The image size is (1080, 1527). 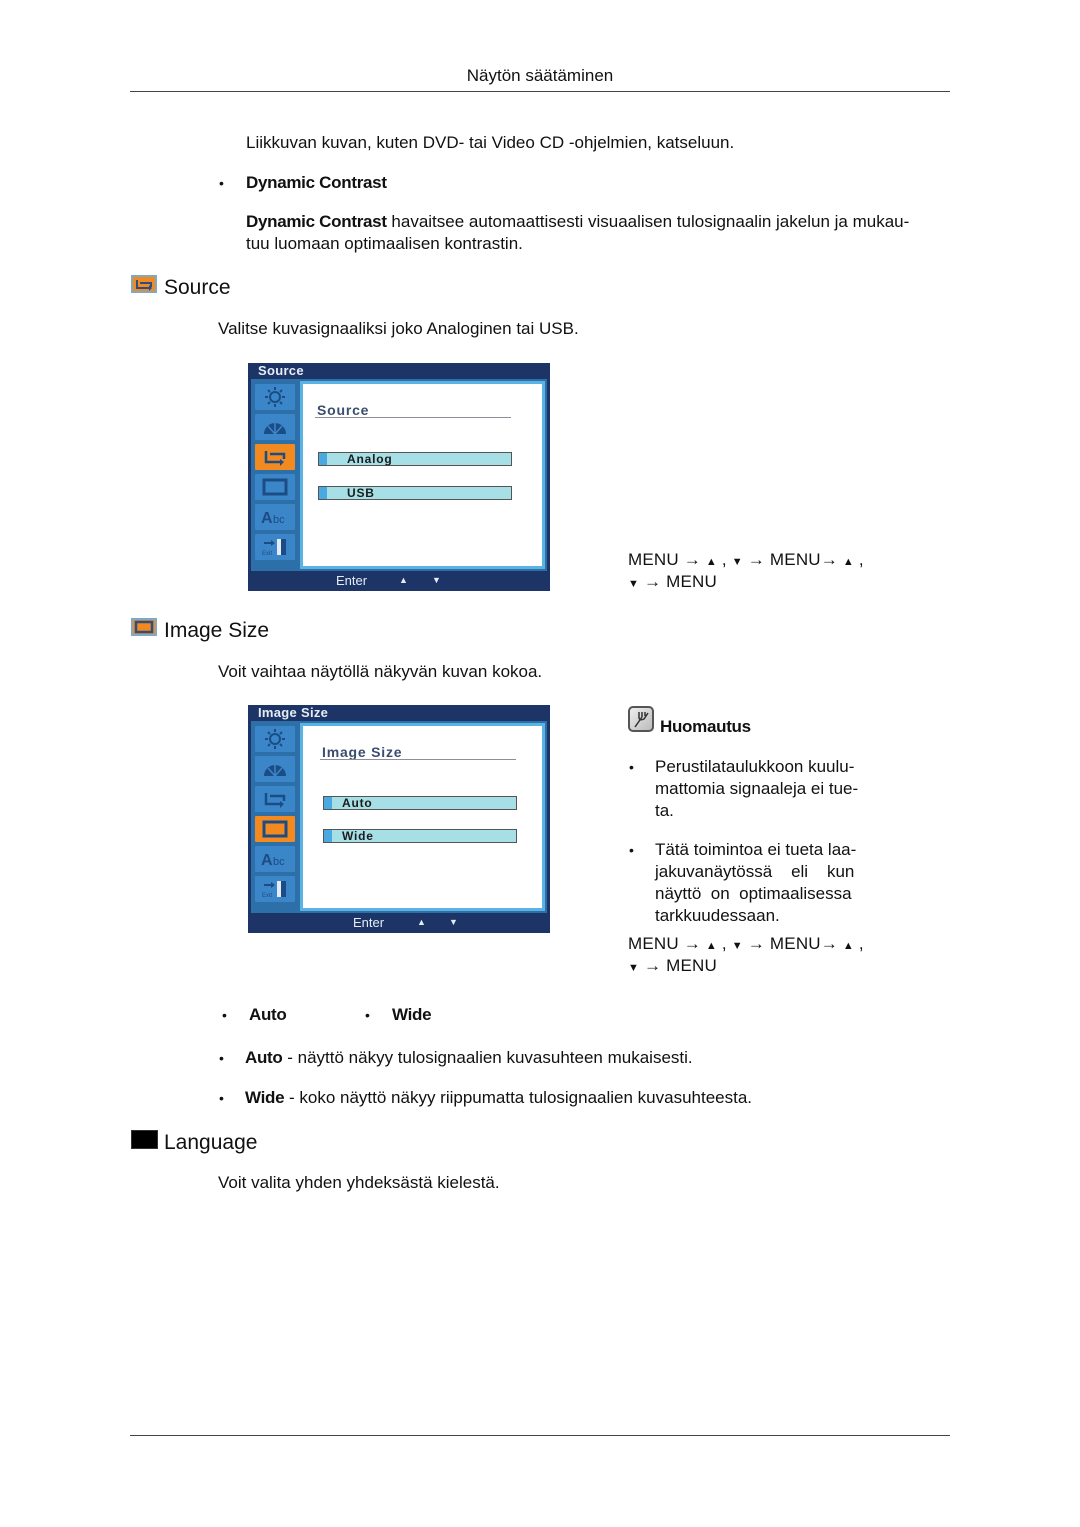 I want to click on osd-heading-underline, so click(x=413, y=417).